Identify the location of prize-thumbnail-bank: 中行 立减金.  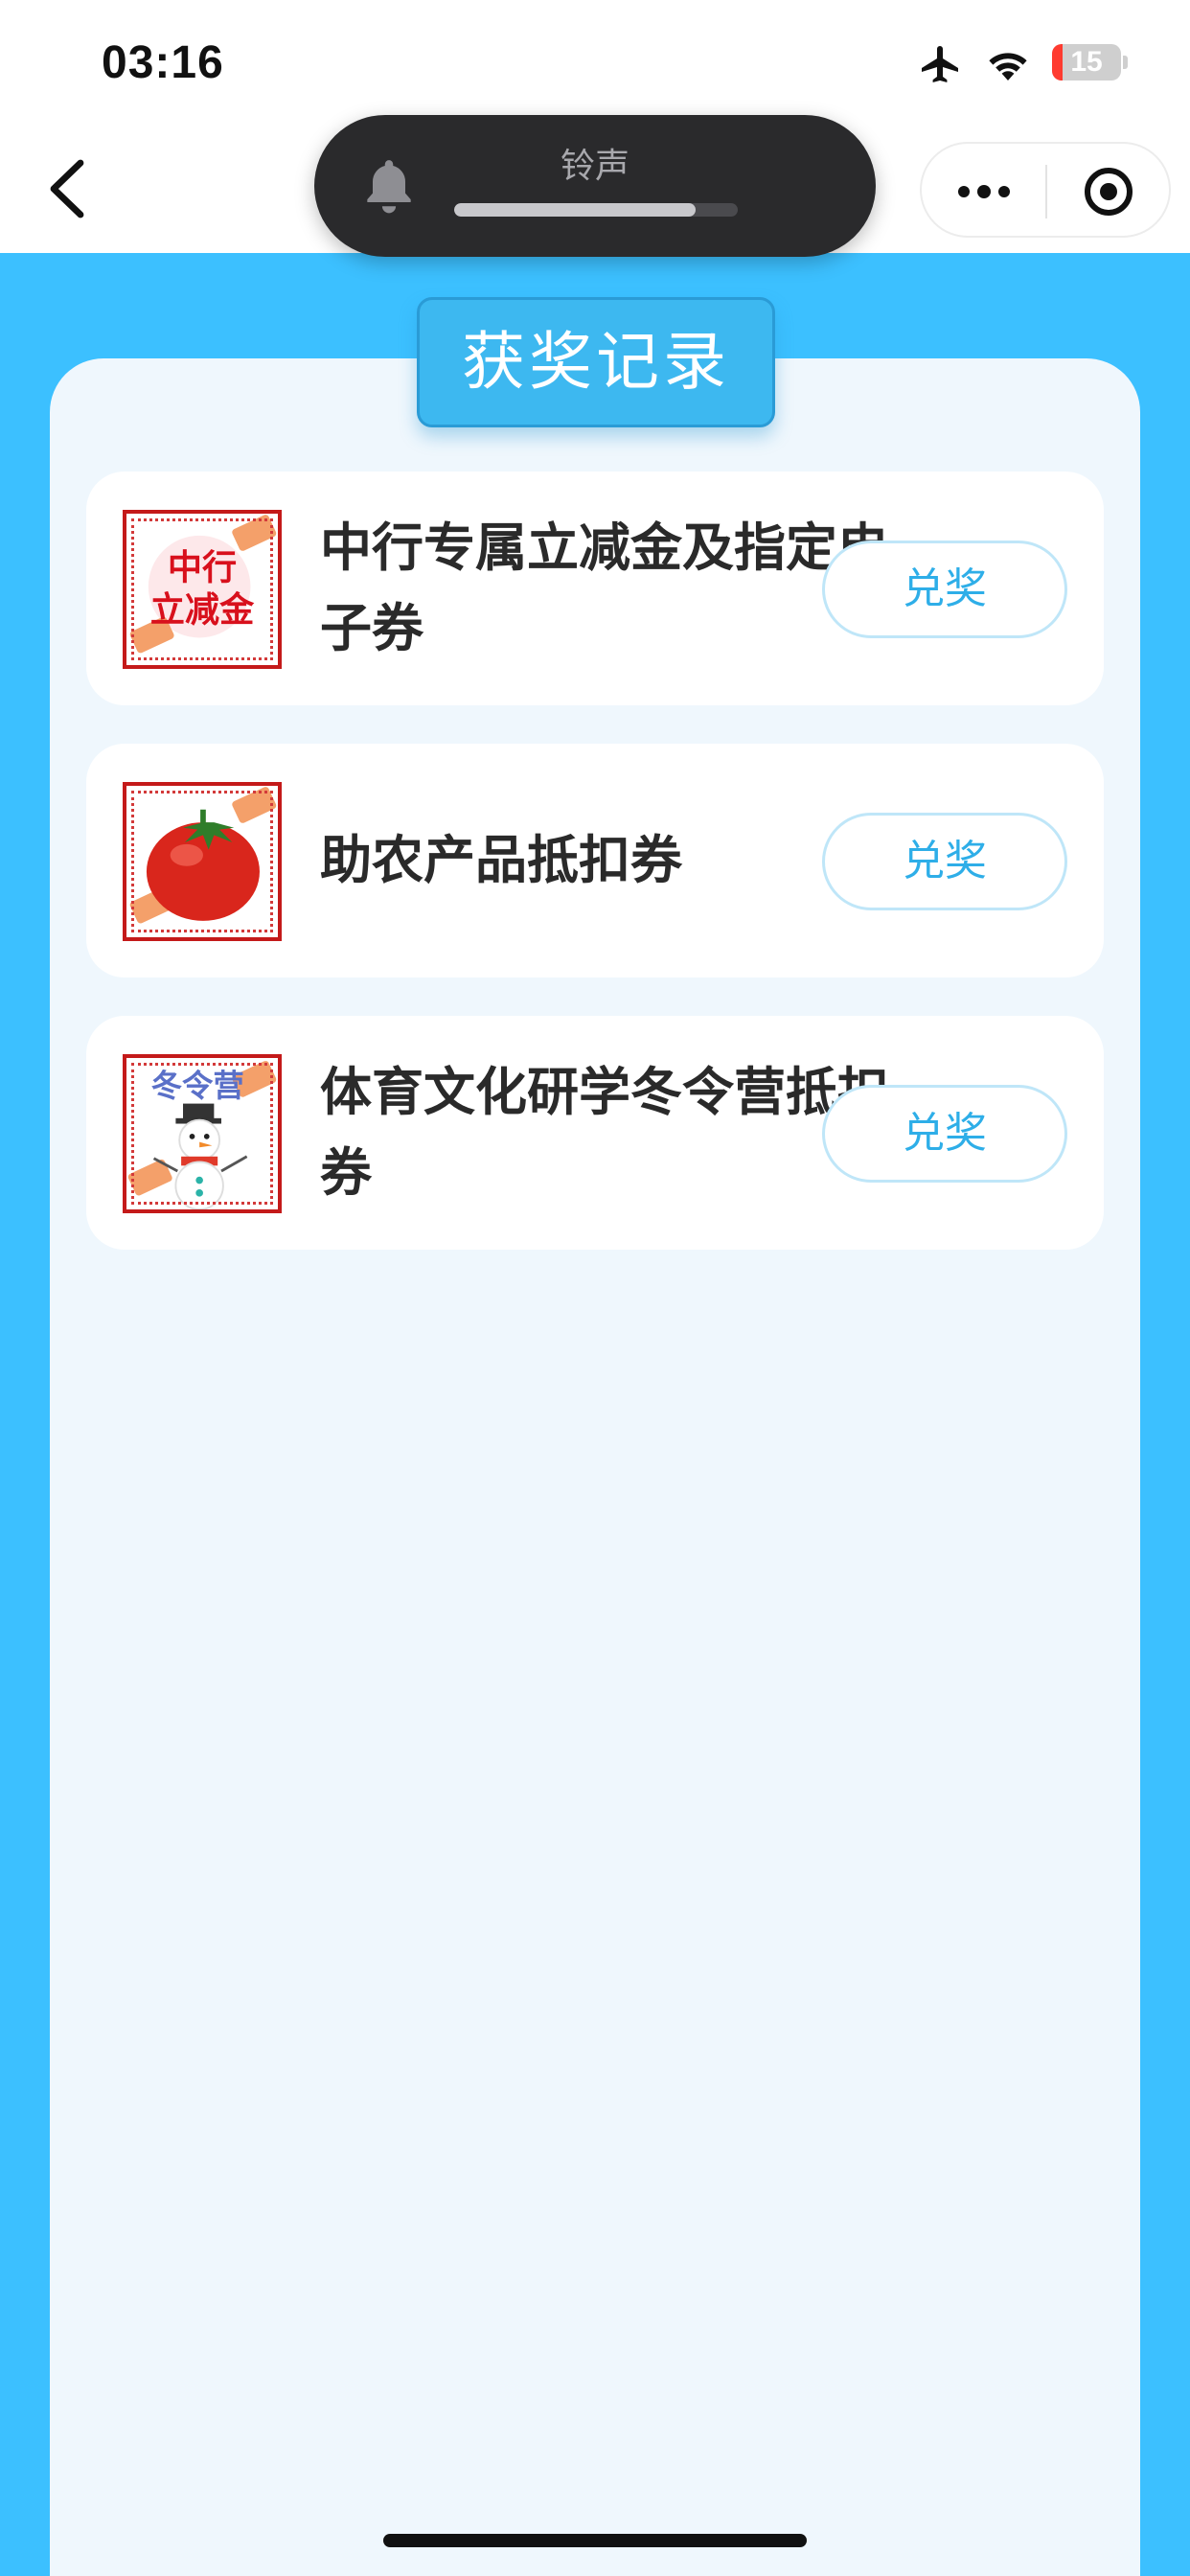
(203, 589).